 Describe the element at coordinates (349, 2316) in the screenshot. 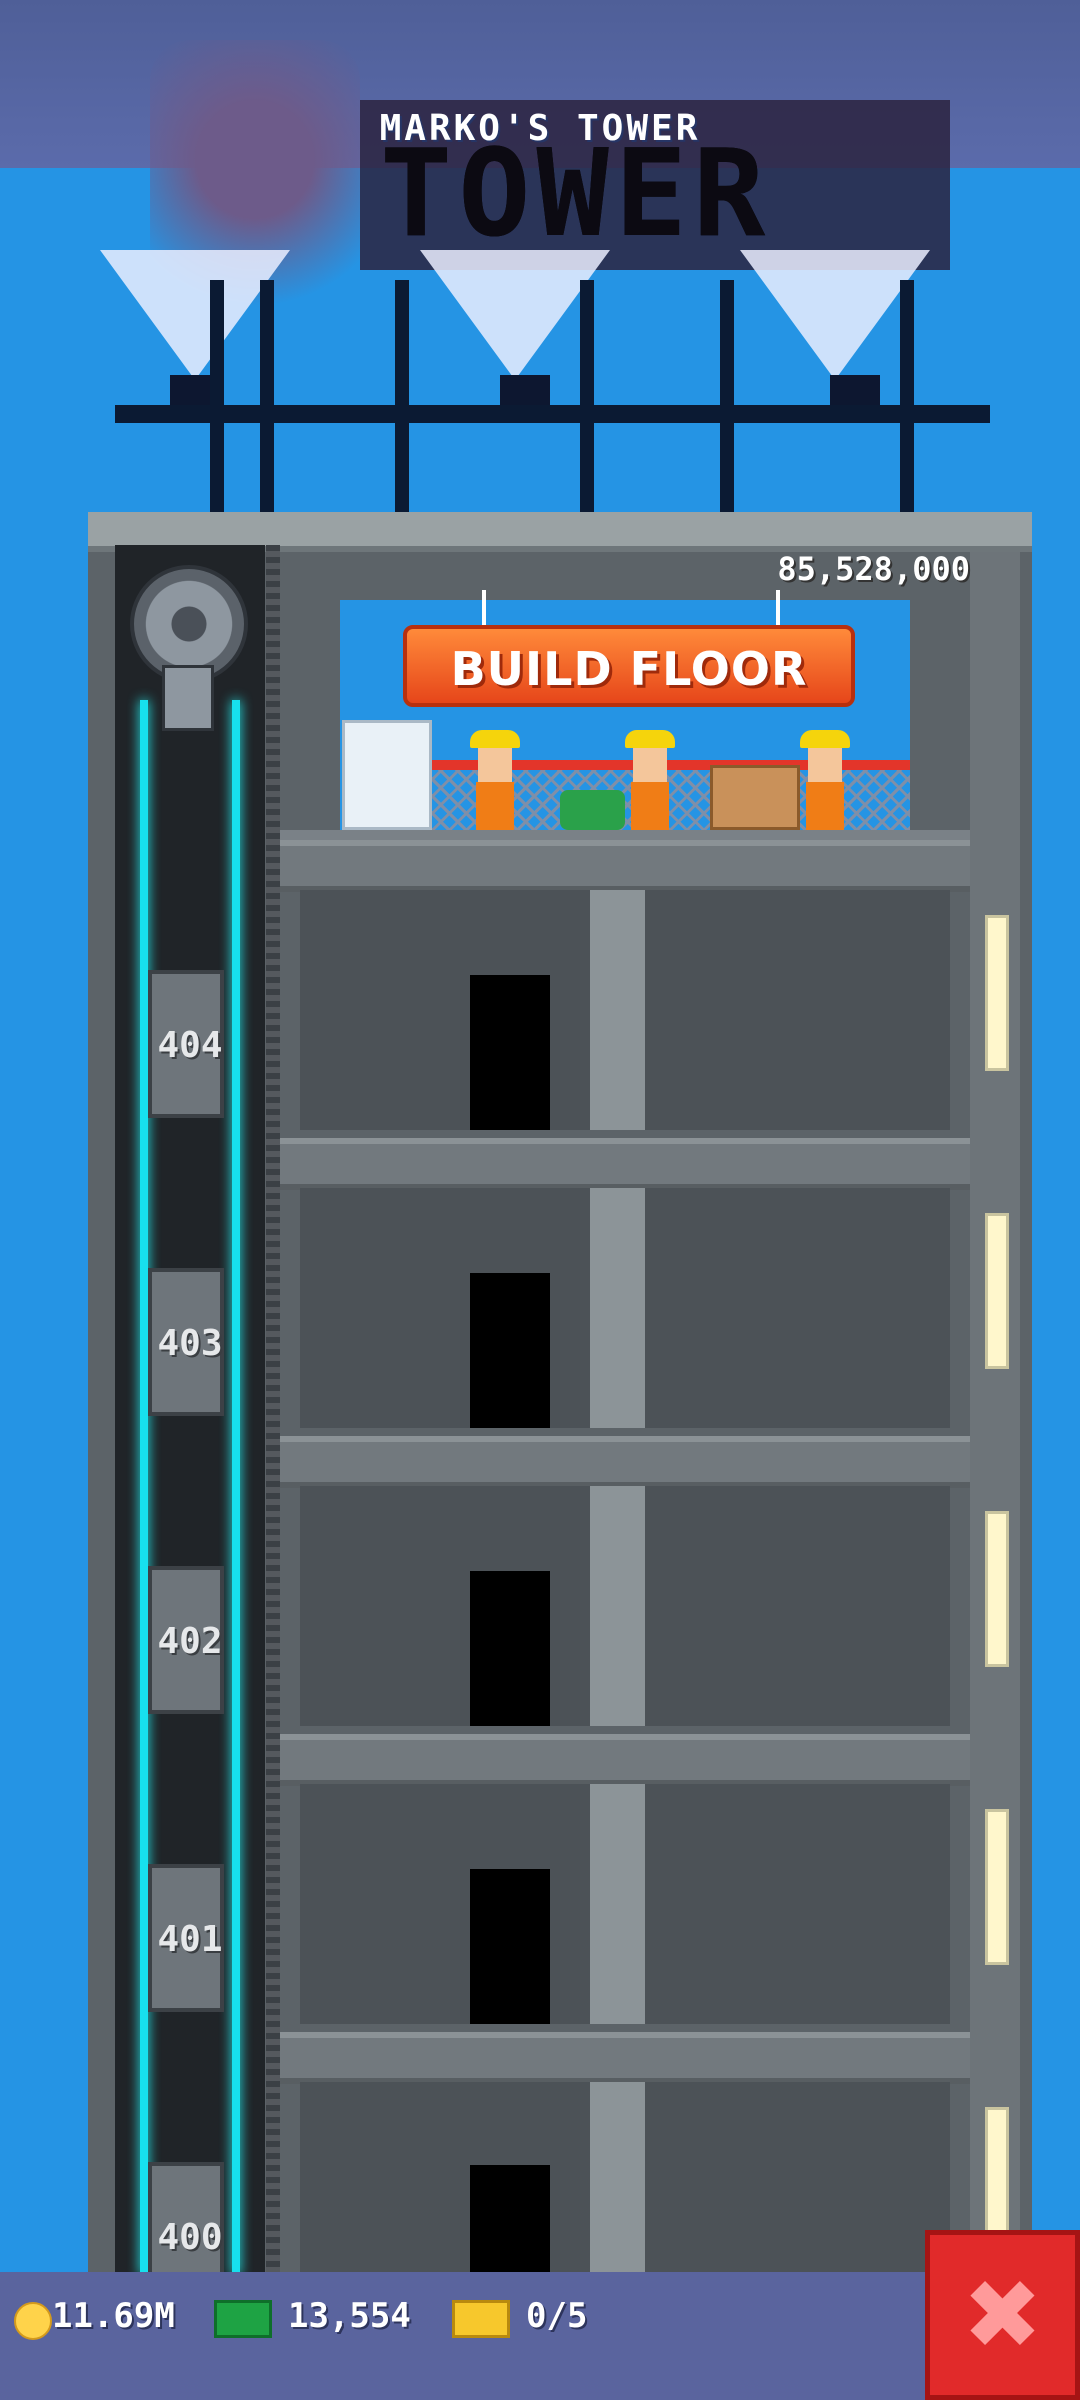

I see `bux-value: 13,554` at that location.